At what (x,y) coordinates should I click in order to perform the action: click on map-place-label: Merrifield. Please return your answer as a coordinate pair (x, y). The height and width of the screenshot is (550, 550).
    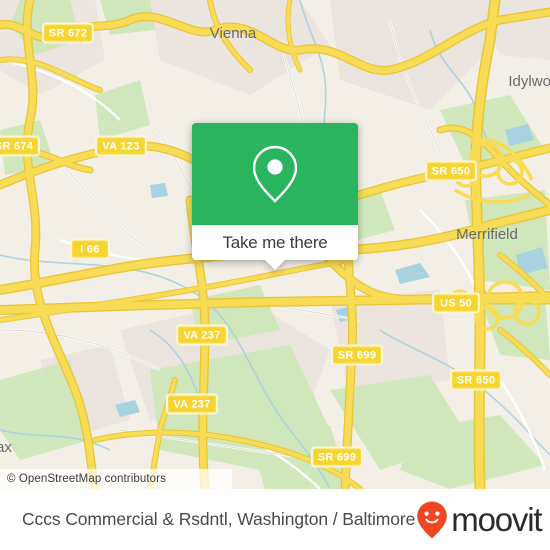
    Looking at the image, I should click on (487, 234).